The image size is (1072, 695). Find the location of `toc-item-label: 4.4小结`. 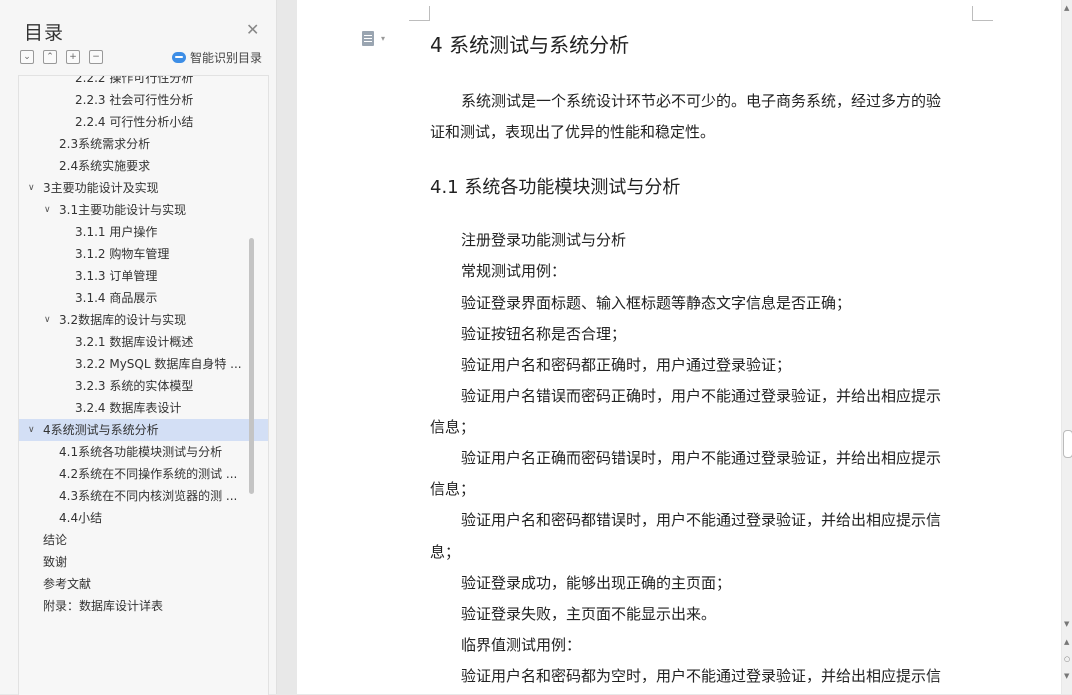

toc-item-label: 4.4小结 is located at coordinates (81, 518).